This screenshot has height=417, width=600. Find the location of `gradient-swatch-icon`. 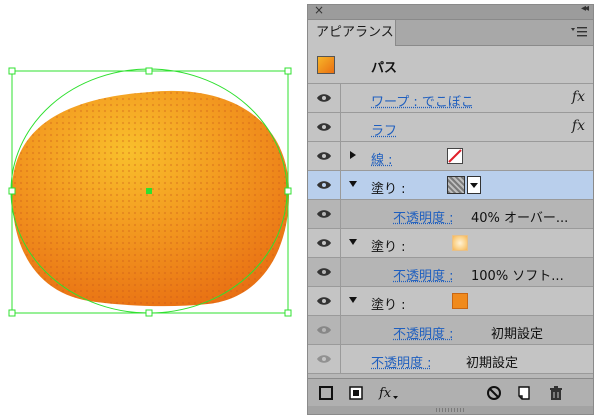

gradient-swatch-icon is located at coordinates (460, 243).